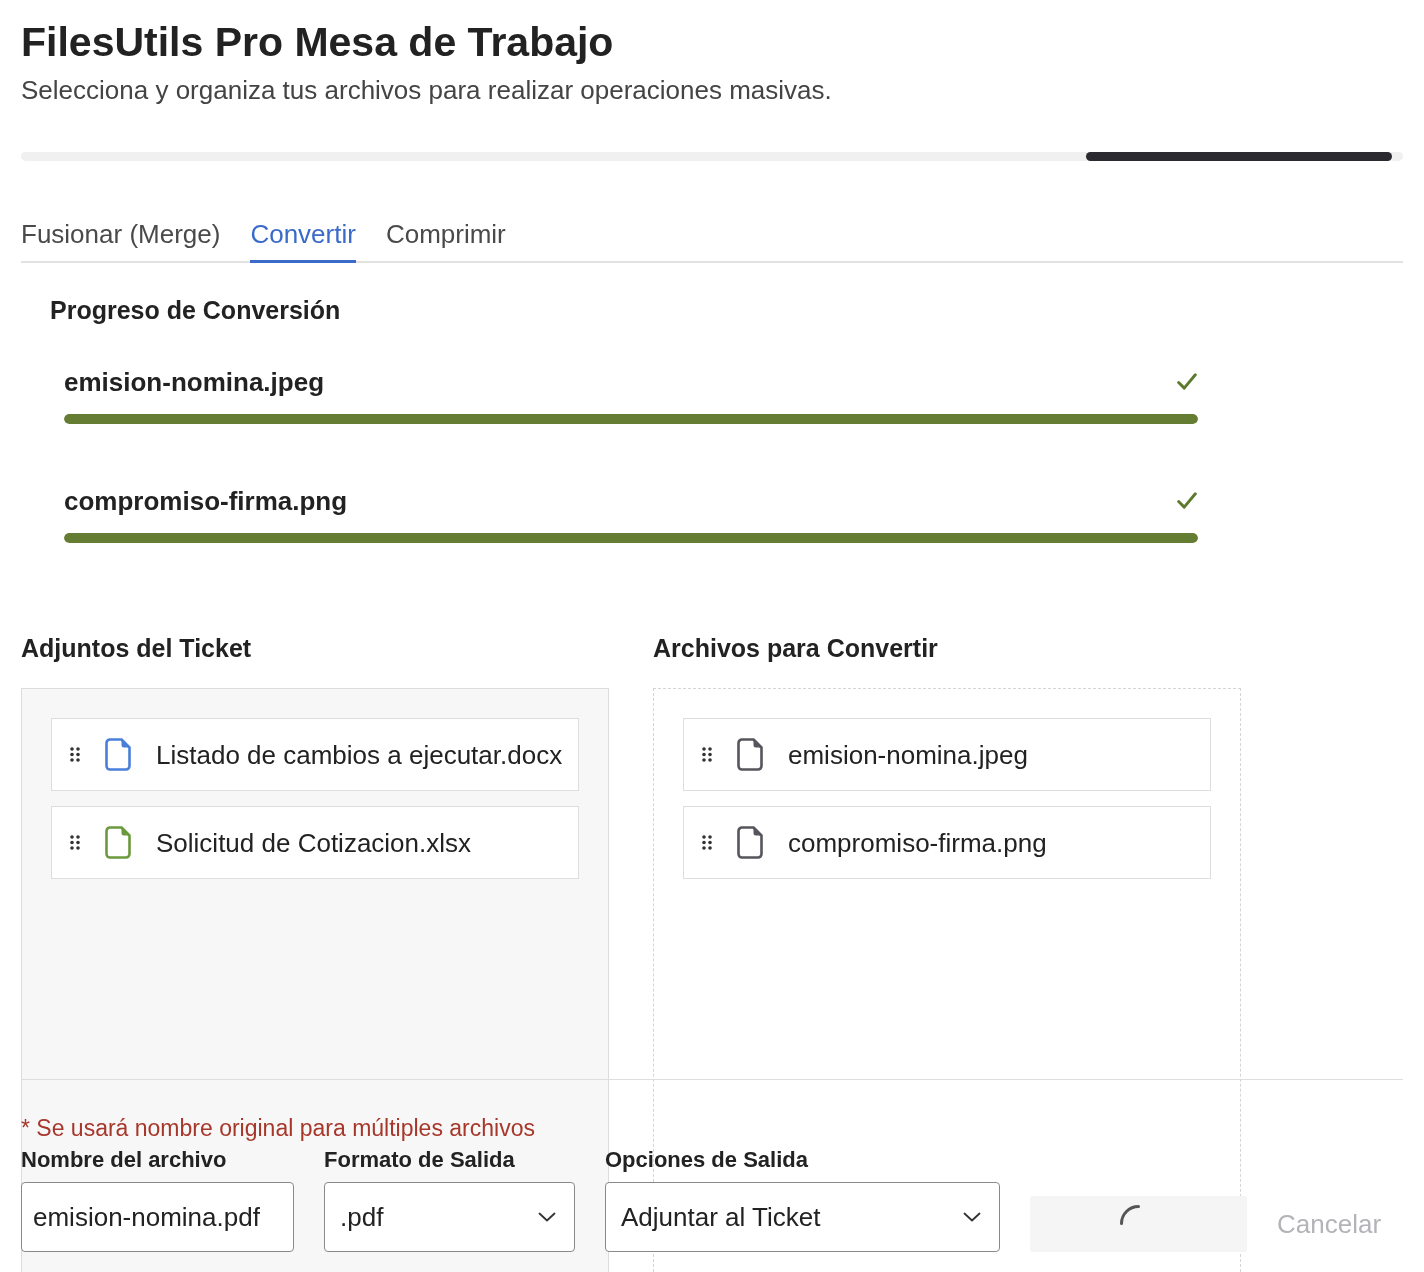 Image resolution: width=1424 pixels, height=1272 pixels. I want to click on file-name: Solicitud de Cotizacion.xlsx, so click(314, 842).